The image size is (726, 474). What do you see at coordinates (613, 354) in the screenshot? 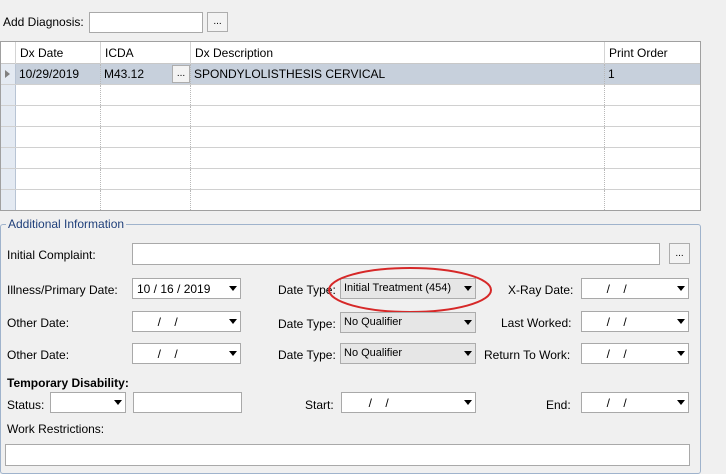
I see `return-to-work-value: / /` at bounding box center [613, 354].